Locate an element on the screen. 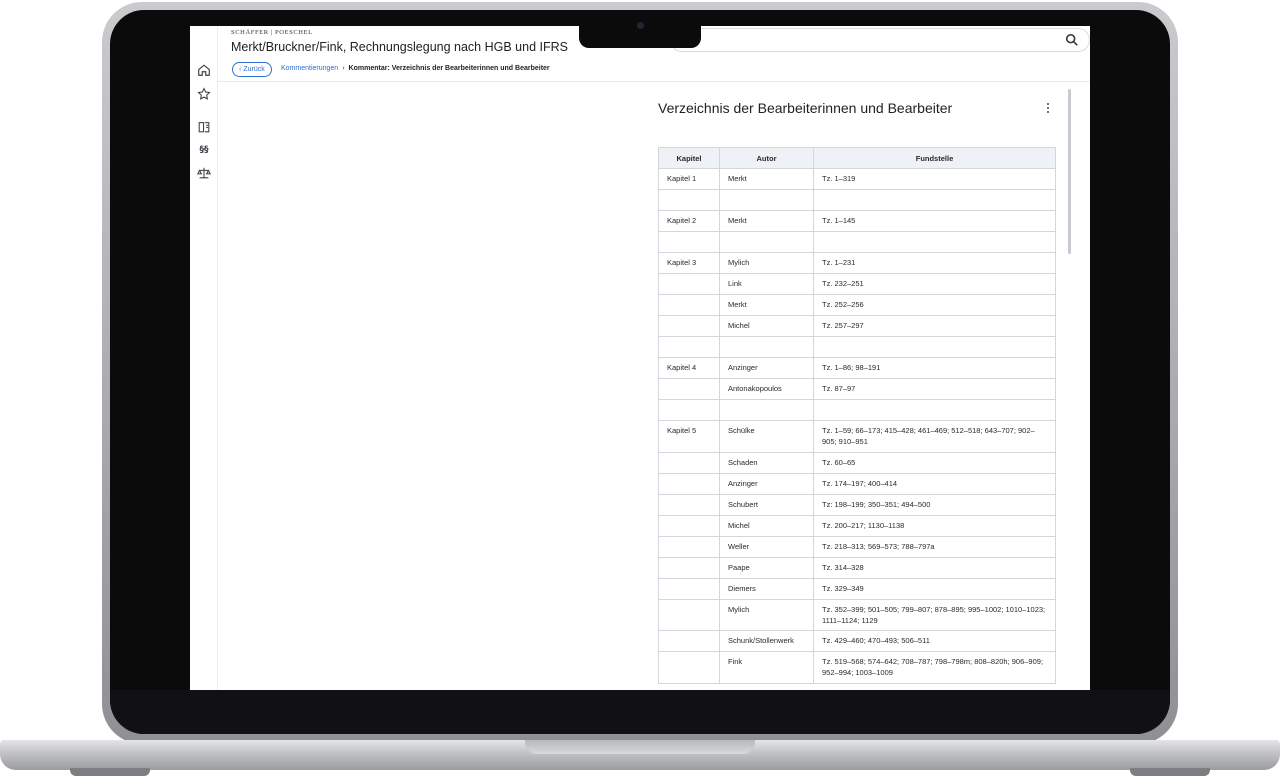 This screenshot has height=779, width=1280. cell-kapitel: Kapitel 1 is located at coordinates (689, 179).